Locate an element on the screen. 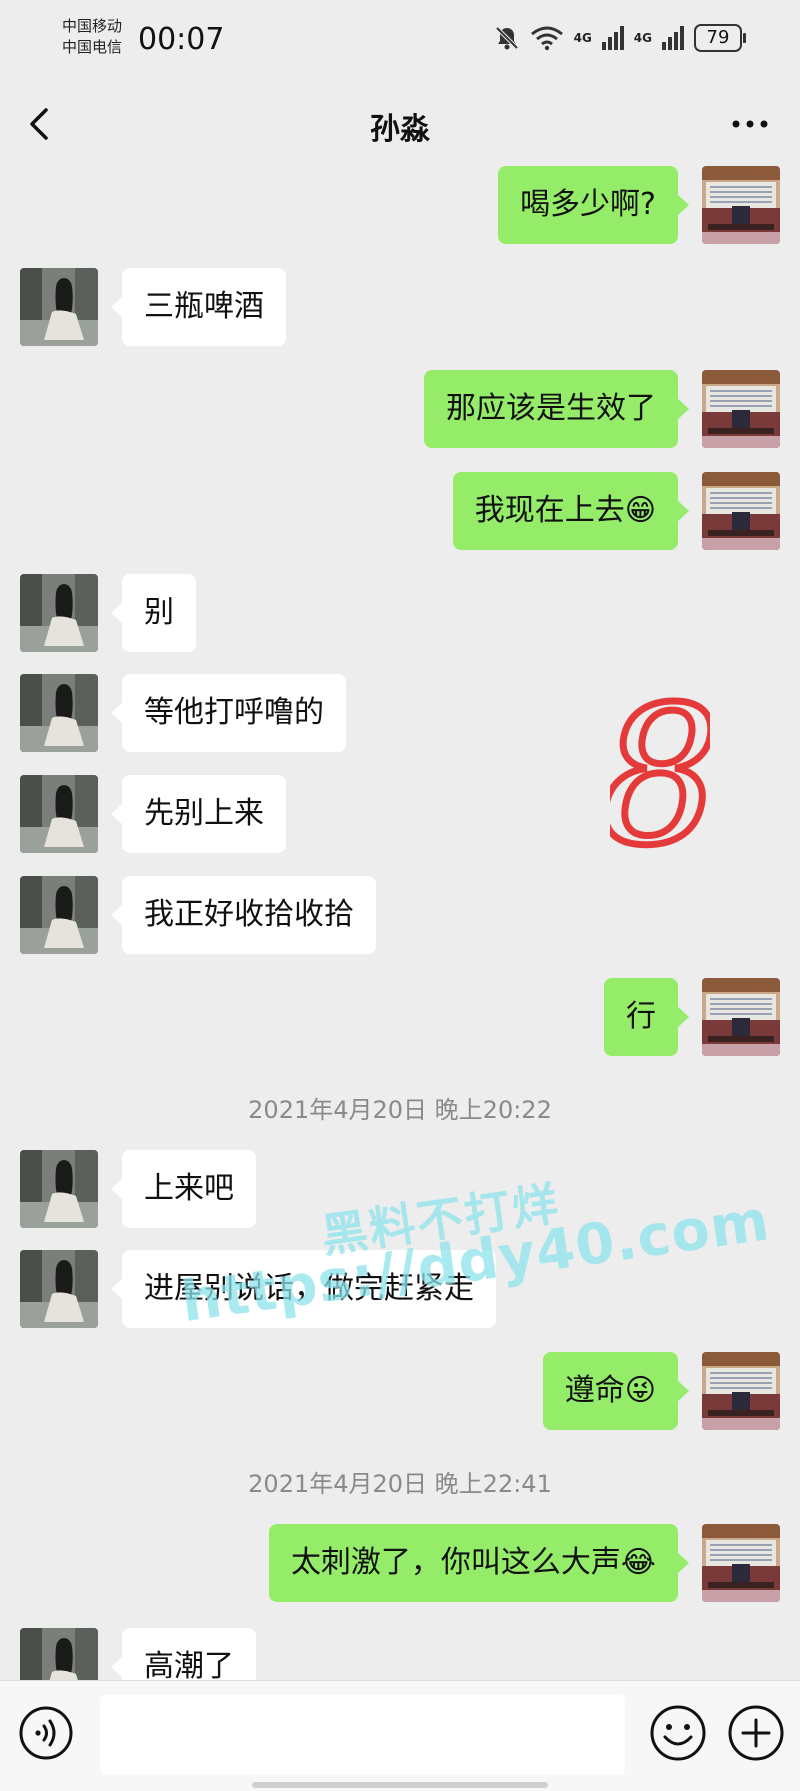  message-bubble-sent: 我现在上去😁 is located at coordinates (571, 511).